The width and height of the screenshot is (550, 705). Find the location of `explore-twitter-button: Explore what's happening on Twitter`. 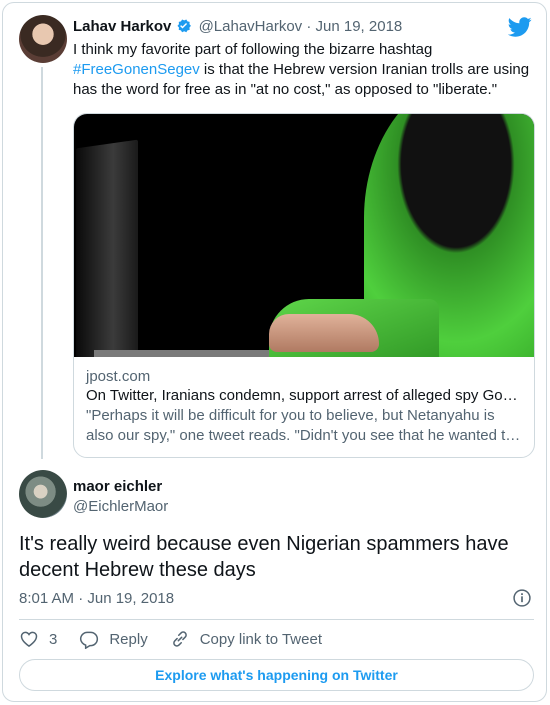

explore-twitter-button: Explore what's happening on Twitter is located at coordinates (276, 675).